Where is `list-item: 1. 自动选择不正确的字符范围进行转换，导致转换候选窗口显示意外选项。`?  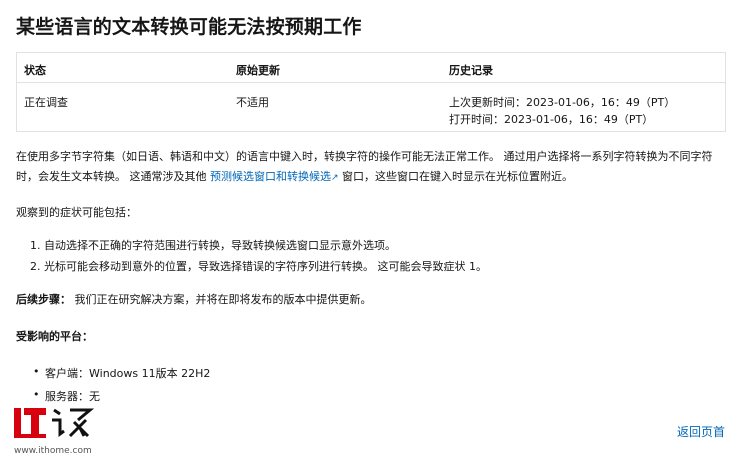
list-item: 1. 自动选择不正确的字符范围进行转换，导致转换候选窗口显示意外选项。 is located at coordinates (213, 245).